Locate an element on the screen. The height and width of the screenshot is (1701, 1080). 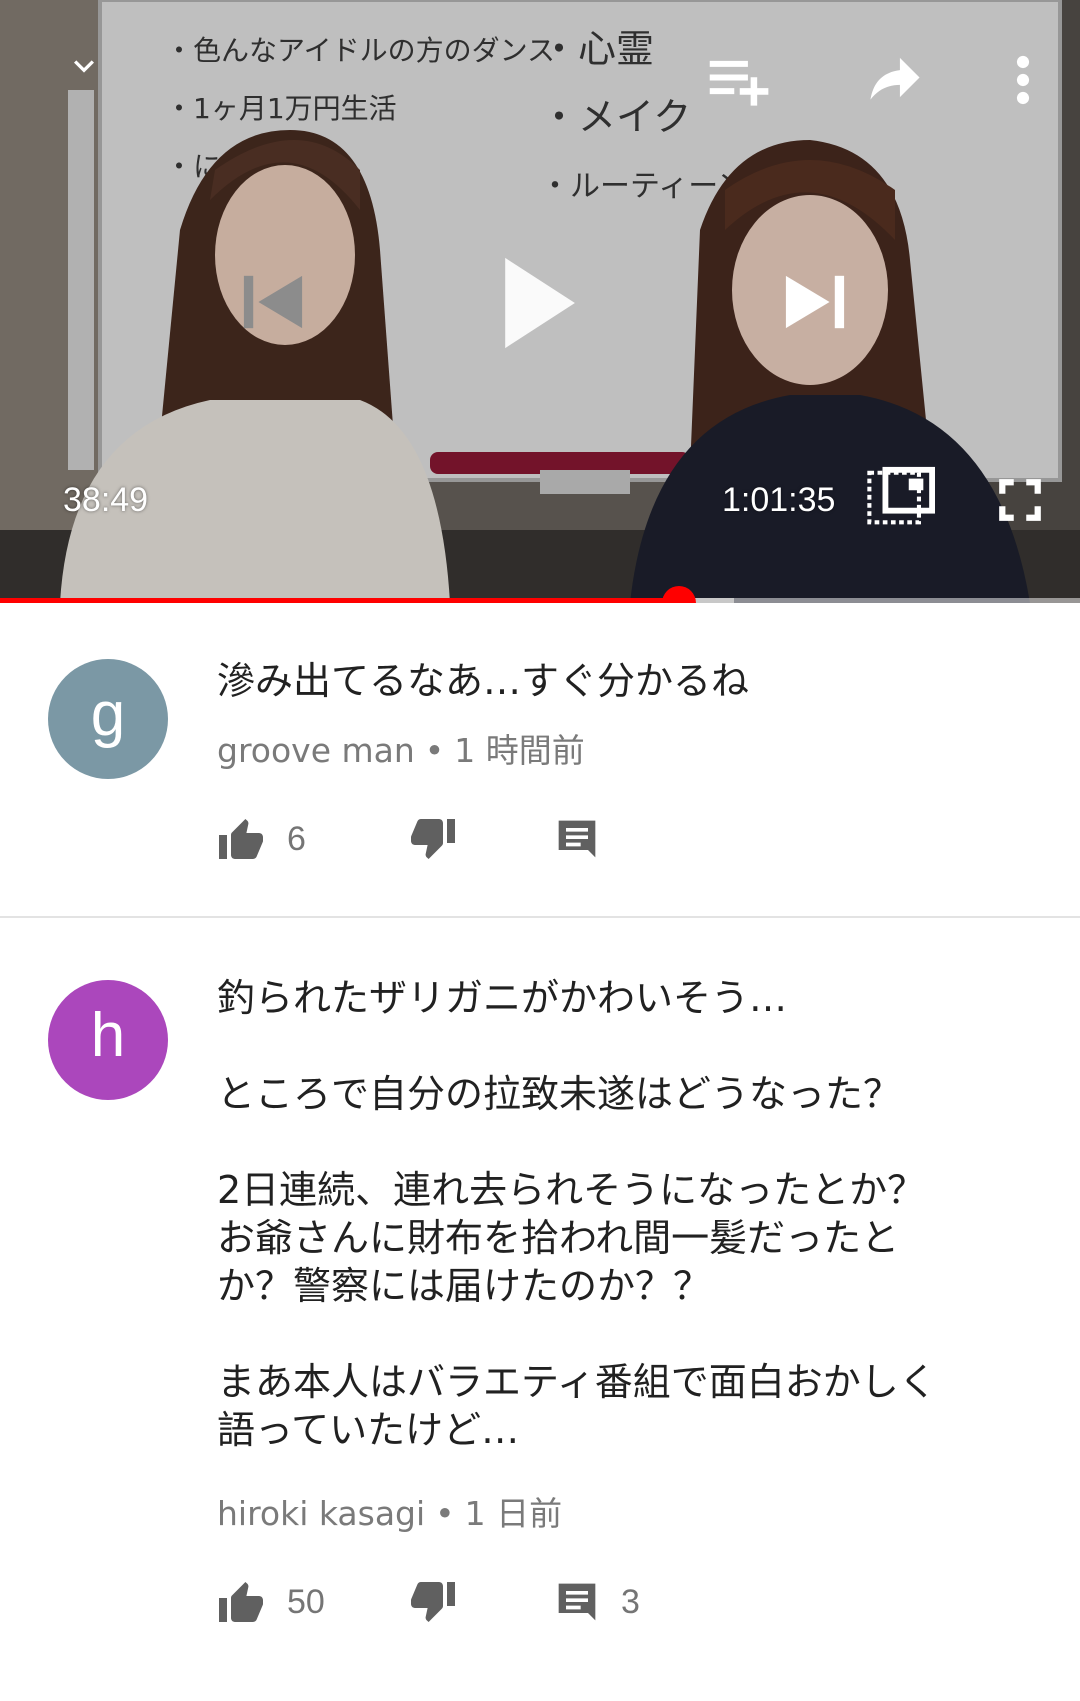
comment-actions: 50 3 is located at coordinates (617, 1602).